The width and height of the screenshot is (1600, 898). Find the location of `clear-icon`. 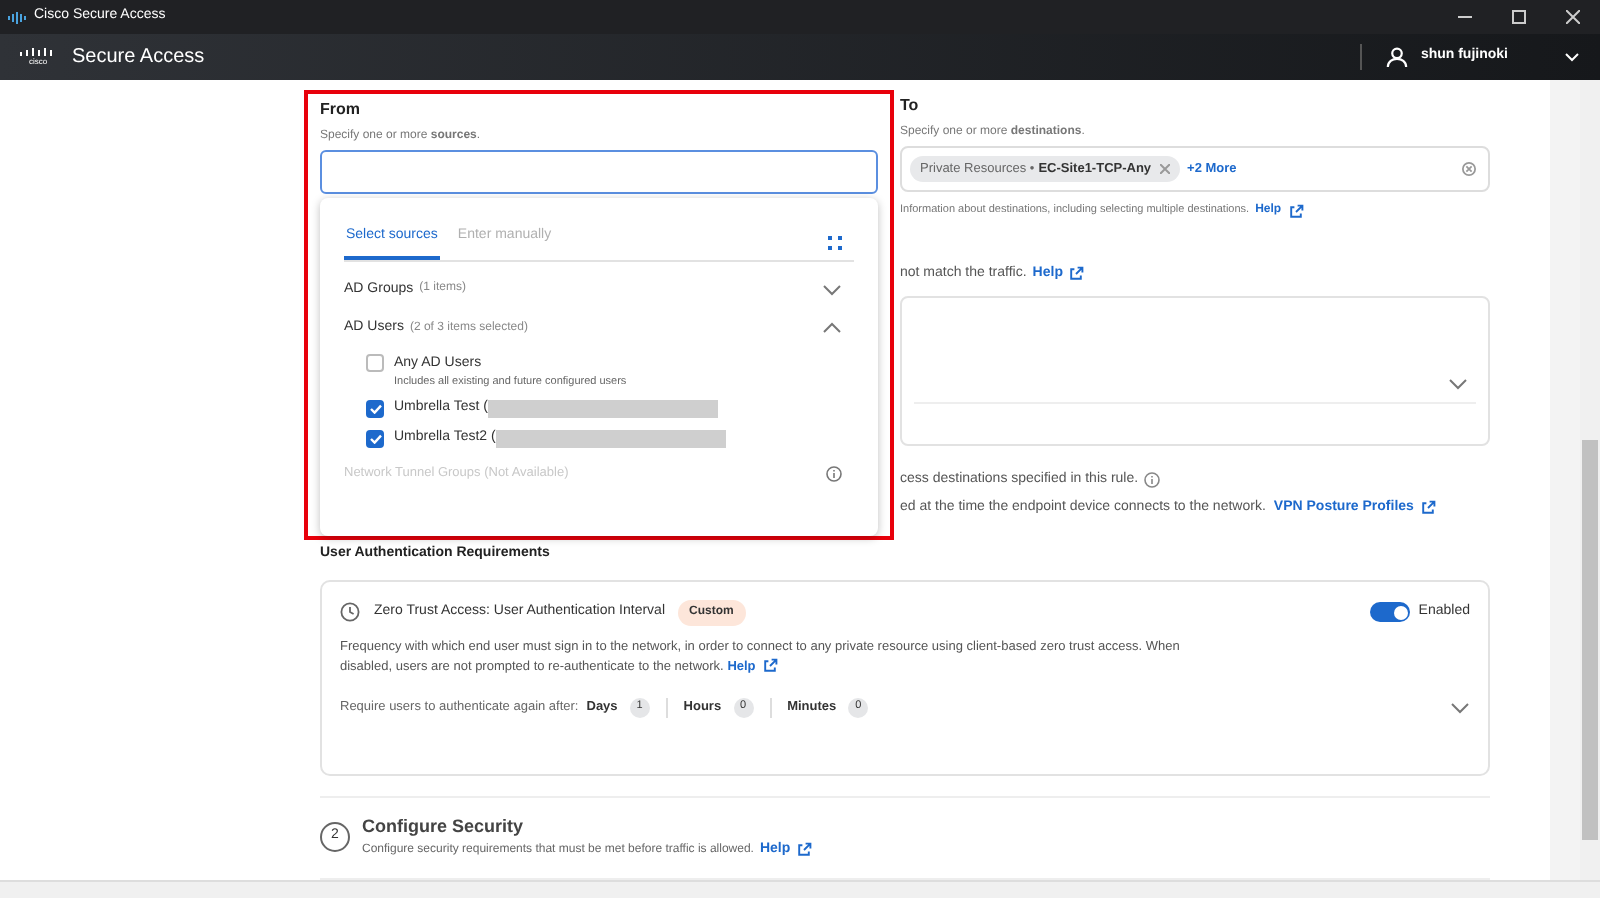

clear-icon is located at coordinates (1469, 169).